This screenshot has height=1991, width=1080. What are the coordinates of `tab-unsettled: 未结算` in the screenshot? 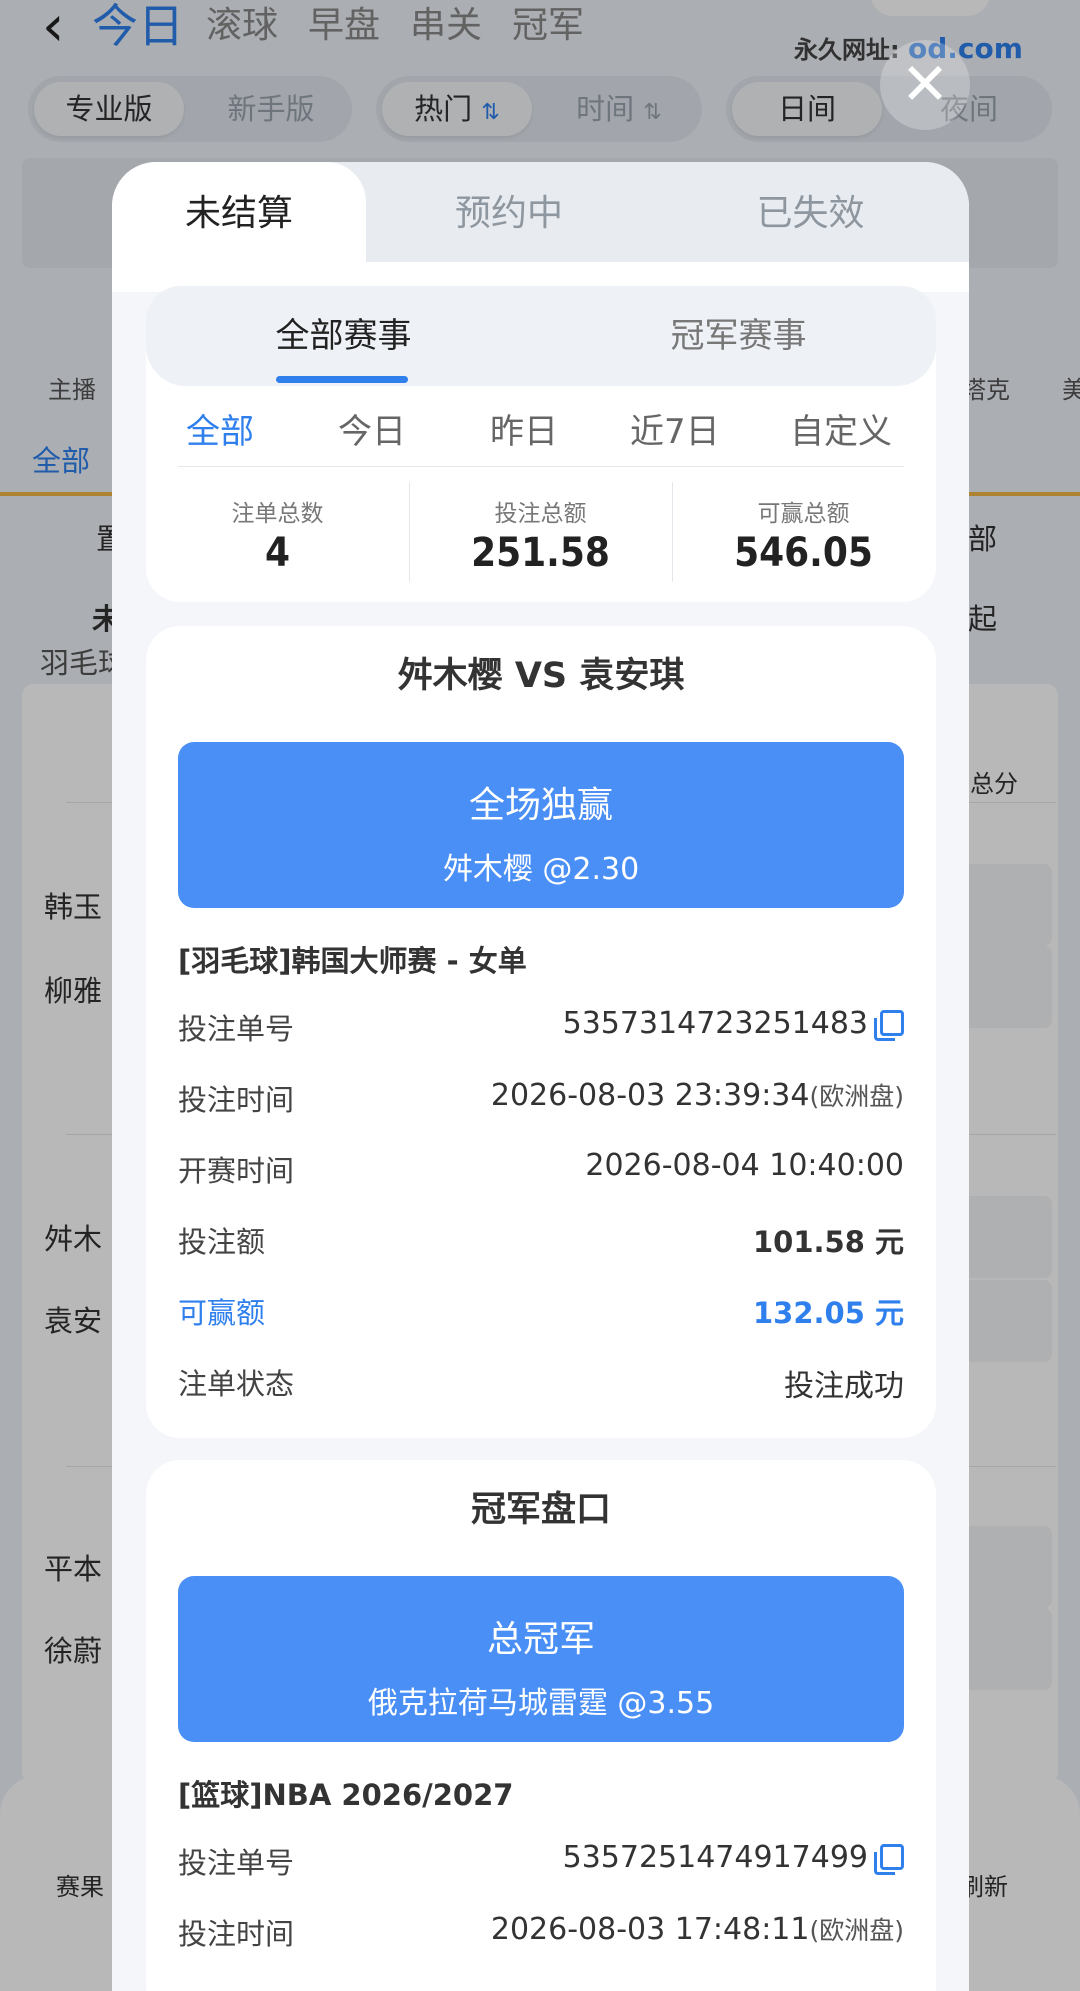 It's located at (239, 212).